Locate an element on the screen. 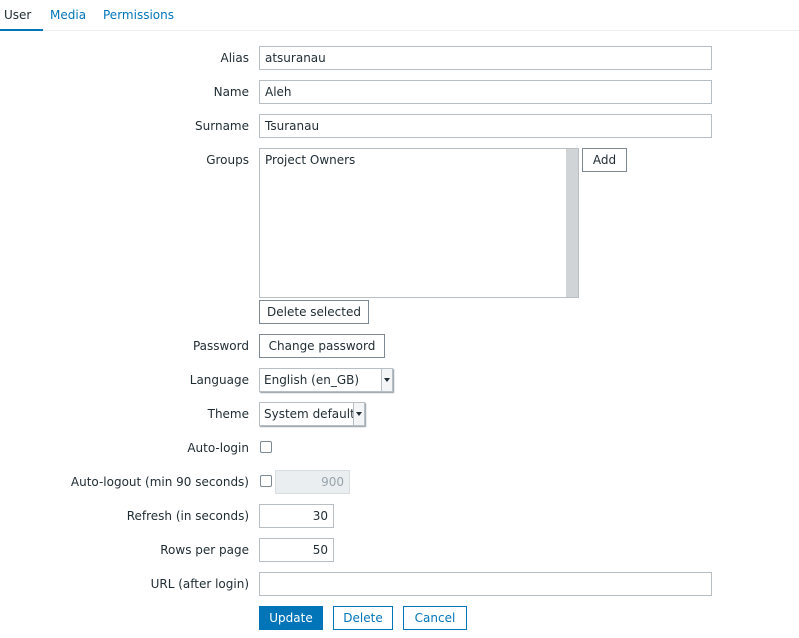 The width and height of the screenshot is (799, 638). group-item: Project Owners is located at coordinates (310, 160).